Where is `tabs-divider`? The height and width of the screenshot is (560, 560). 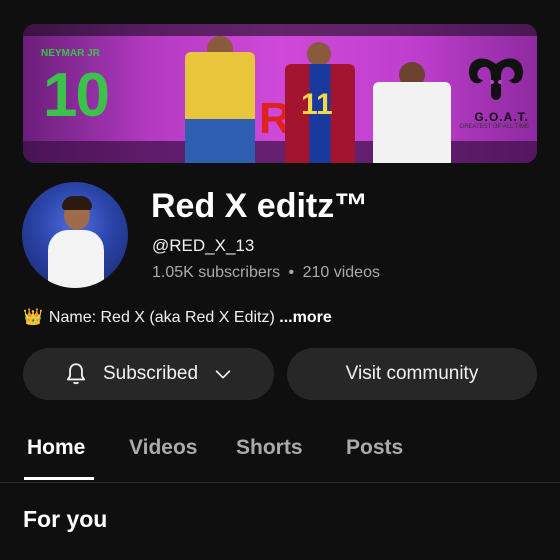
tabs-divider is located at coordinates (280, 482).